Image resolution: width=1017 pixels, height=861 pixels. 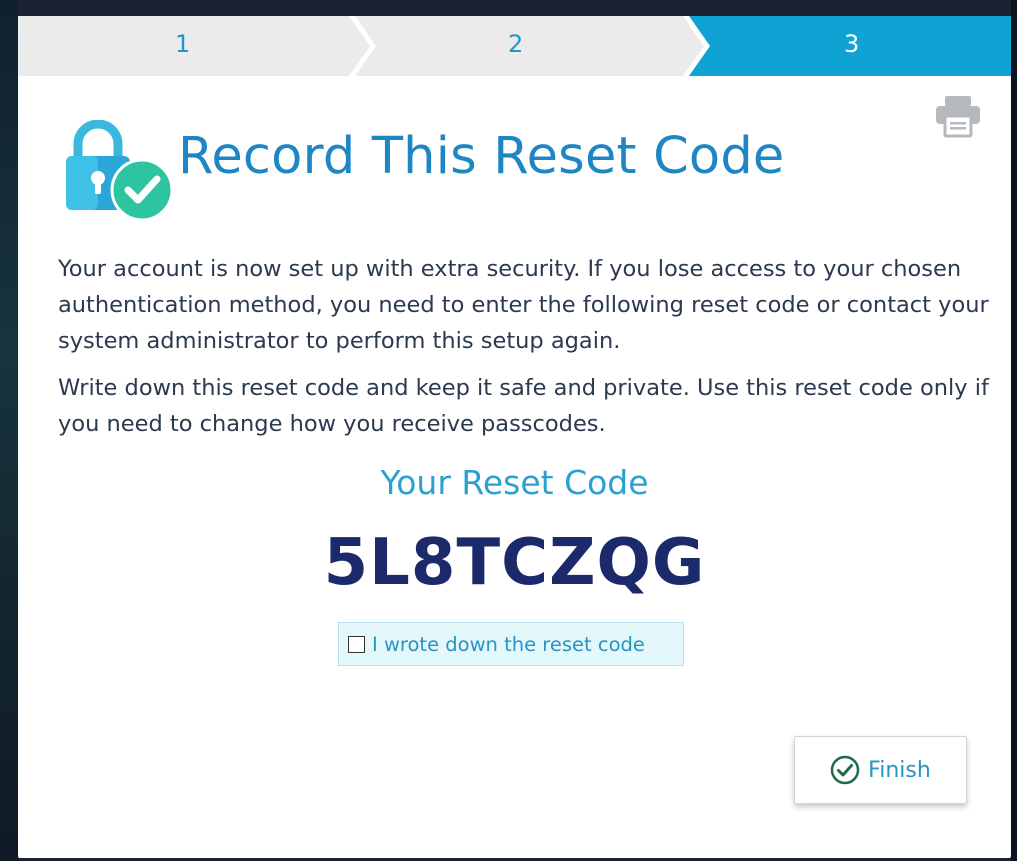 What do you see at coordinates (899, 770) in the screenshot?
I see `finish-button-label: Finish` at bounding box center [899, 770].